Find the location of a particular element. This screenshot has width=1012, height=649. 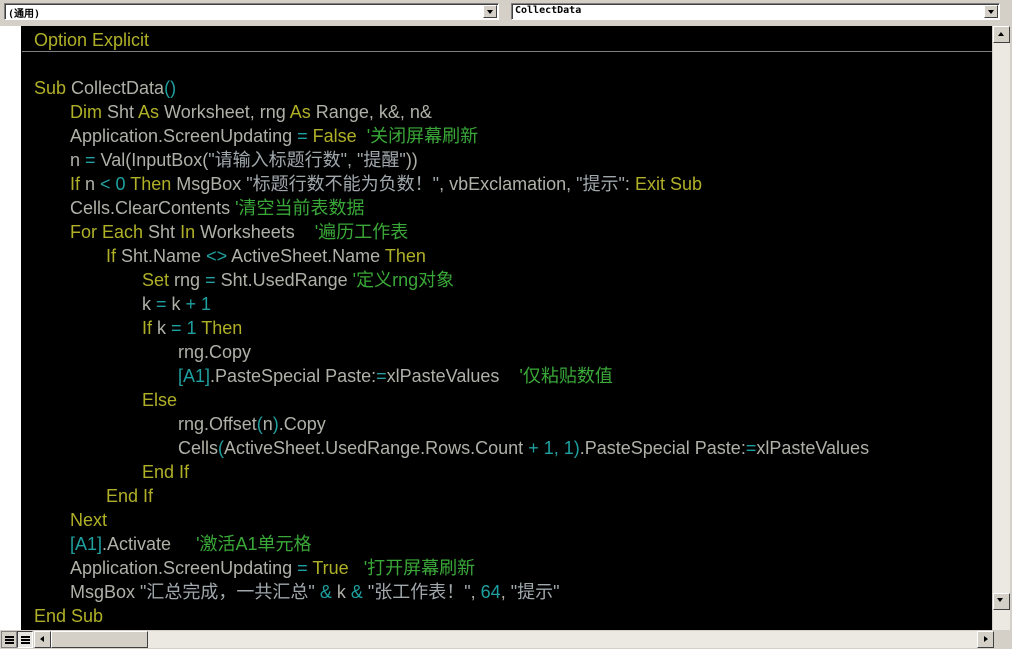

code-token: '定义rng对象 is located at coordinates (403, 280).